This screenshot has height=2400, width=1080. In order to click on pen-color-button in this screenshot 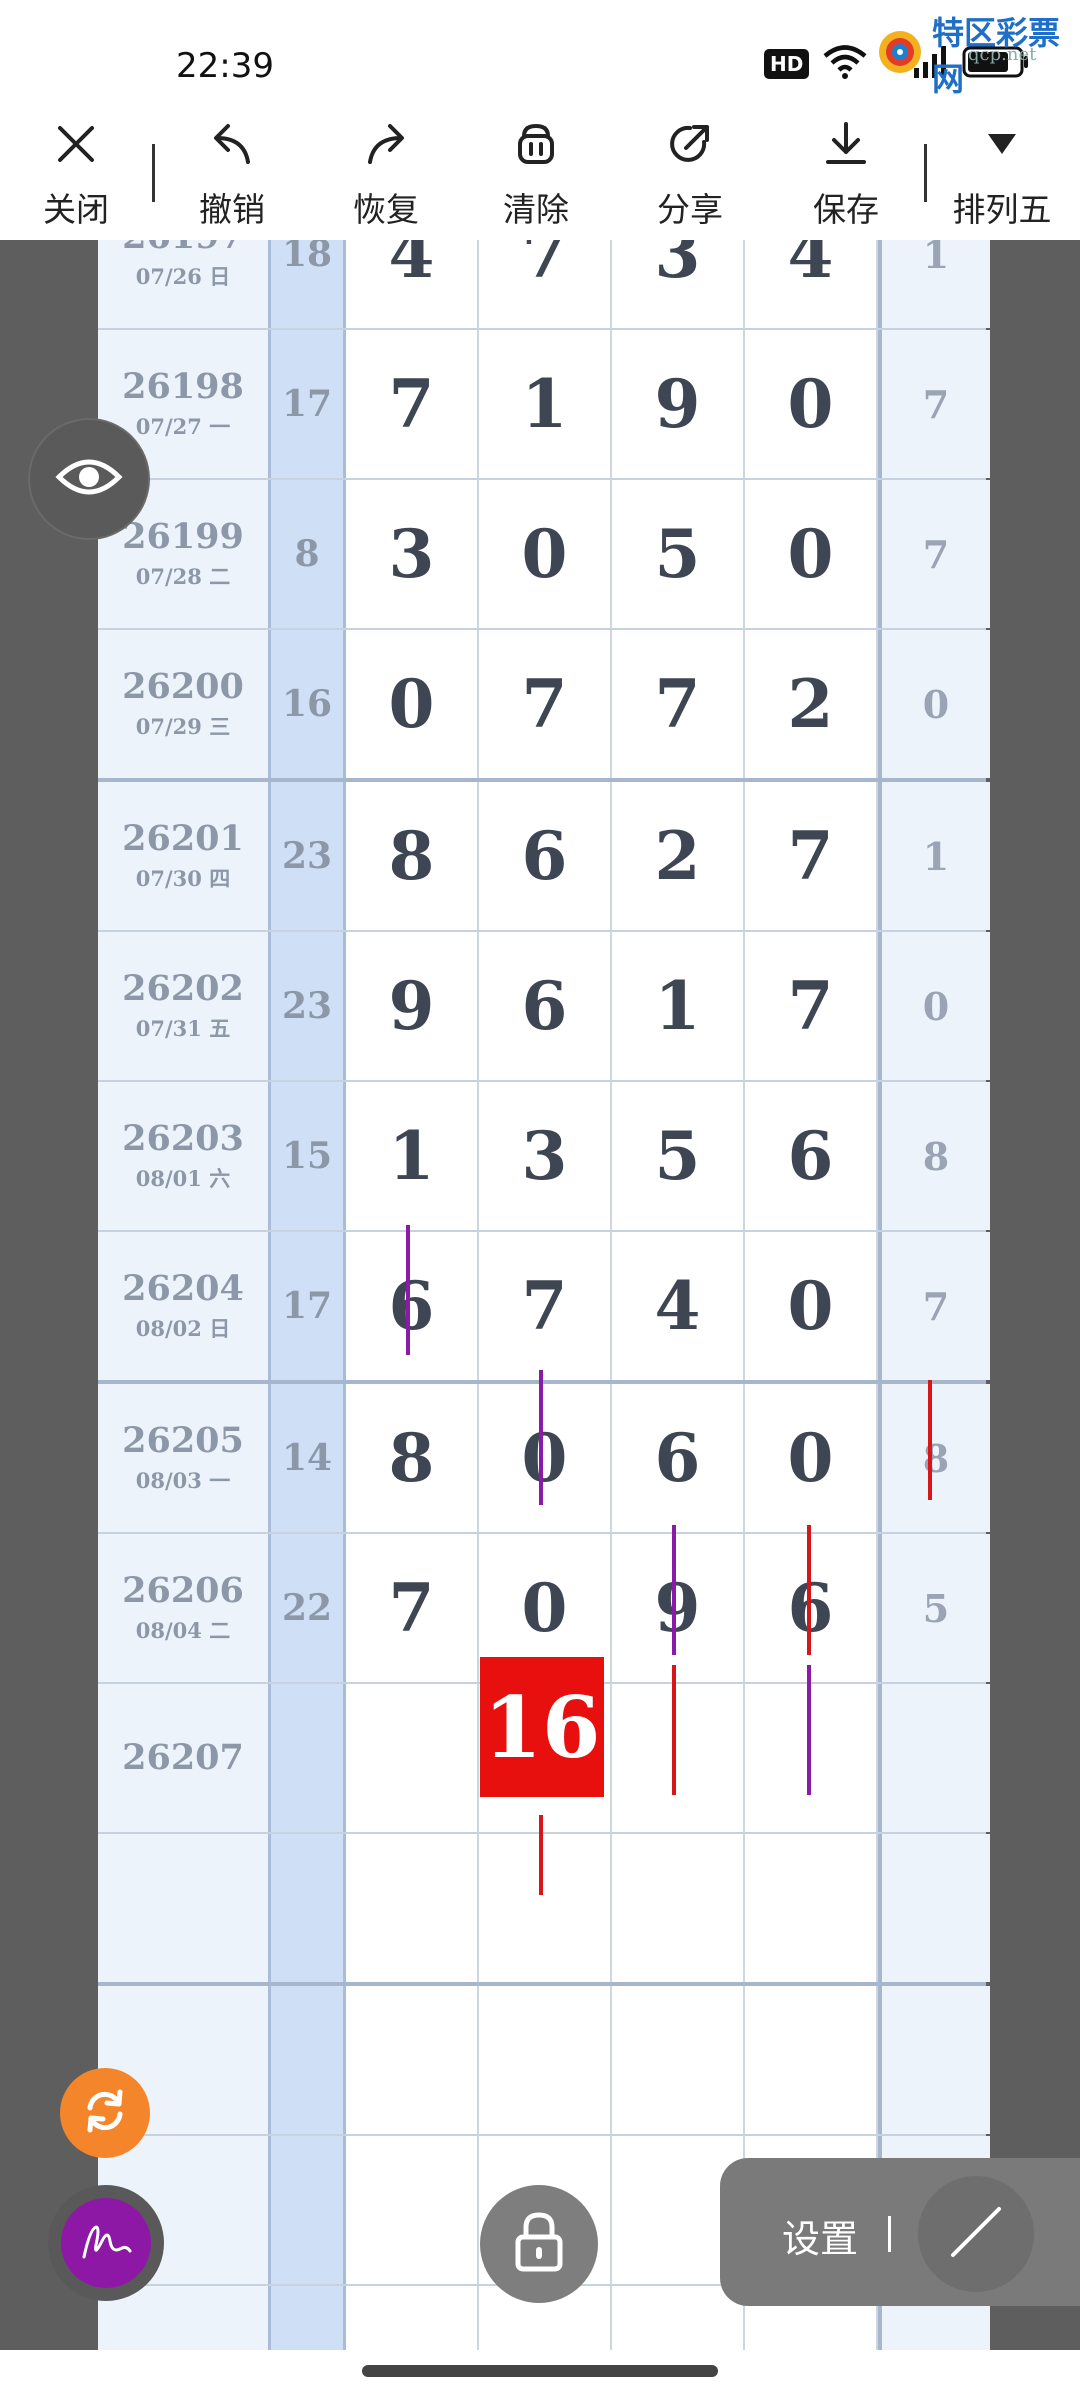, I will do `click(106, 2243)`.